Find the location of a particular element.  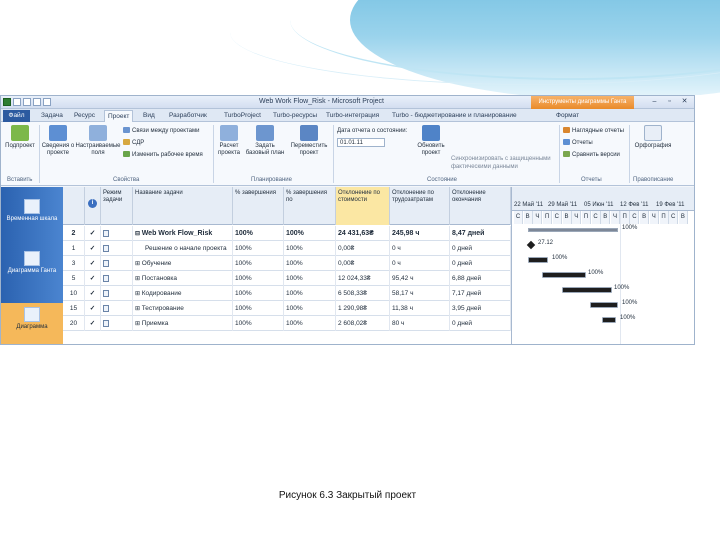

tab-project: Проект is located at coordinates (119, 116).